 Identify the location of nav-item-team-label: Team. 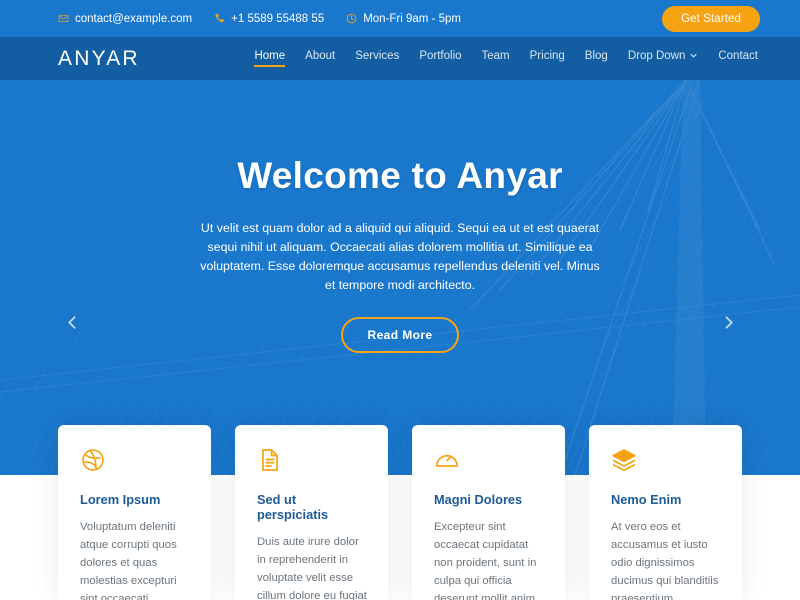
(495, 56).